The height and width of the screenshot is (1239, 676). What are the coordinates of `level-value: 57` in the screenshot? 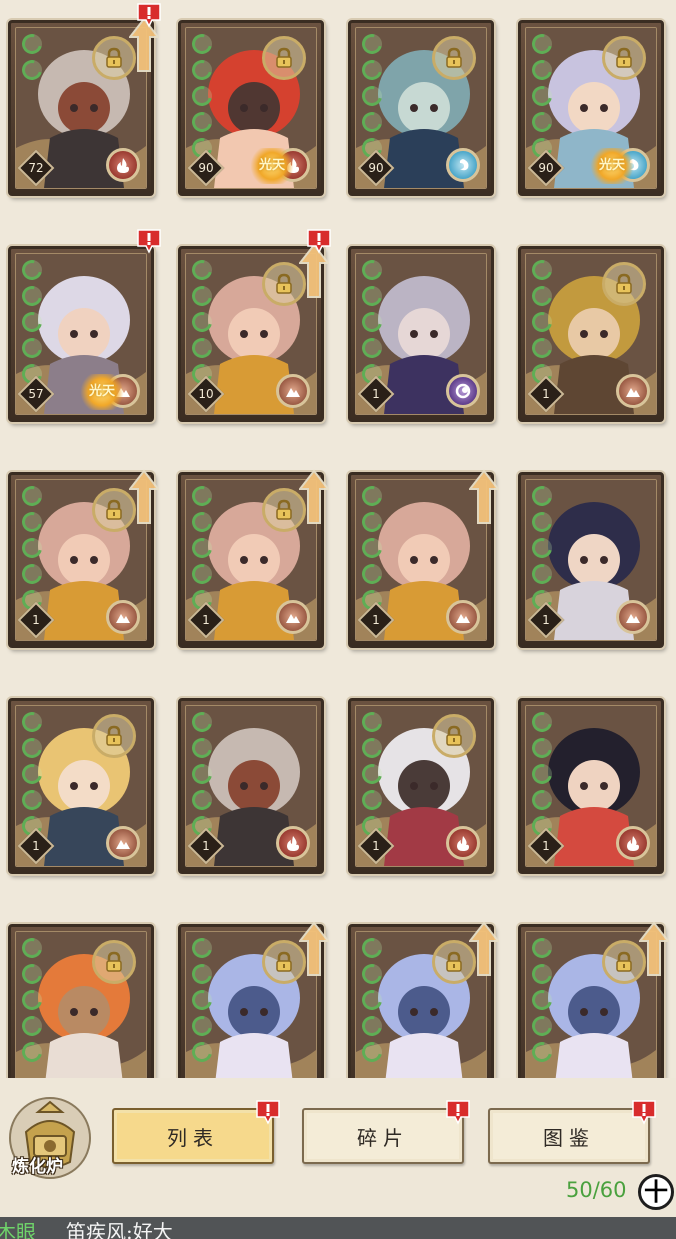 It's located at (36, 394).